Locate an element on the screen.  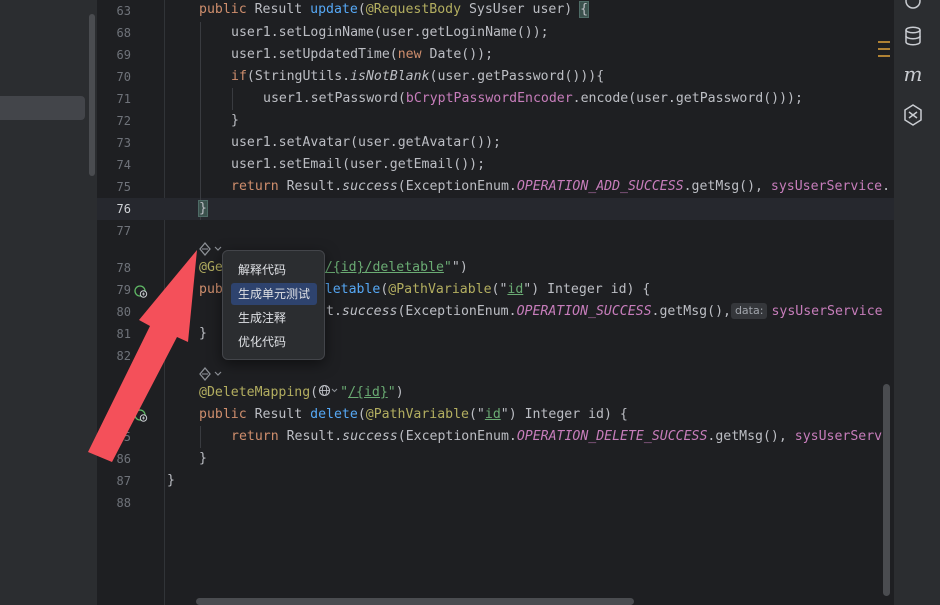
popup-item-explain-code: 解释代码 is located at coordinates (274, 270).